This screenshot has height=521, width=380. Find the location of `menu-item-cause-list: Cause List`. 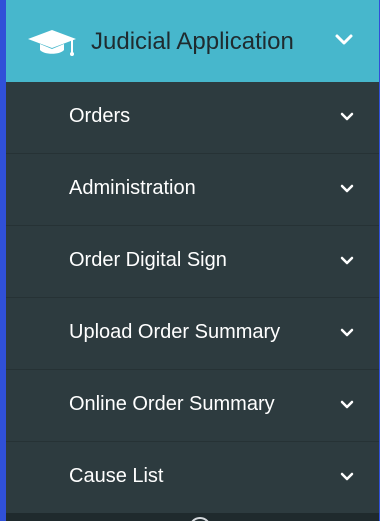

menu-item-cause-list: Cause List is located at coordinates (192, 478).